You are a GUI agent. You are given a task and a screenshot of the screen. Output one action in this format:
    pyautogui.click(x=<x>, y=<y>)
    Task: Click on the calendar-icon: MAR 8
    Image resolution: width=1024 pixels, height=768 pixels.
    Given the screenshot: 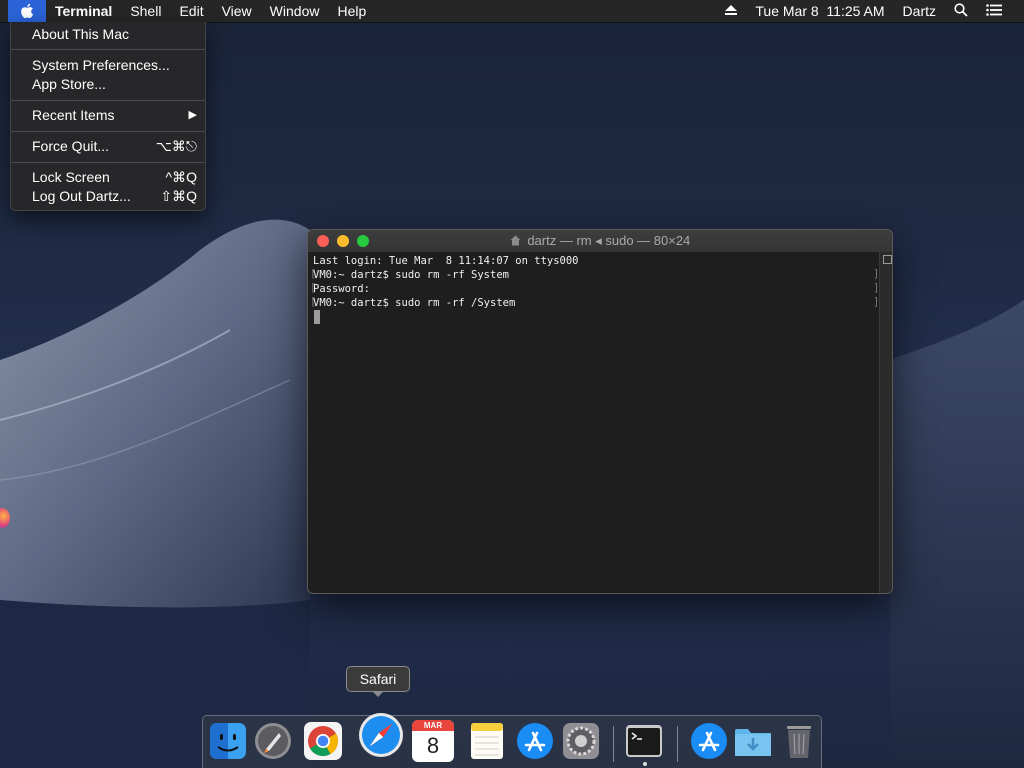 What is the action you would take?
    pyautogui.click(x=433, y=741)
    